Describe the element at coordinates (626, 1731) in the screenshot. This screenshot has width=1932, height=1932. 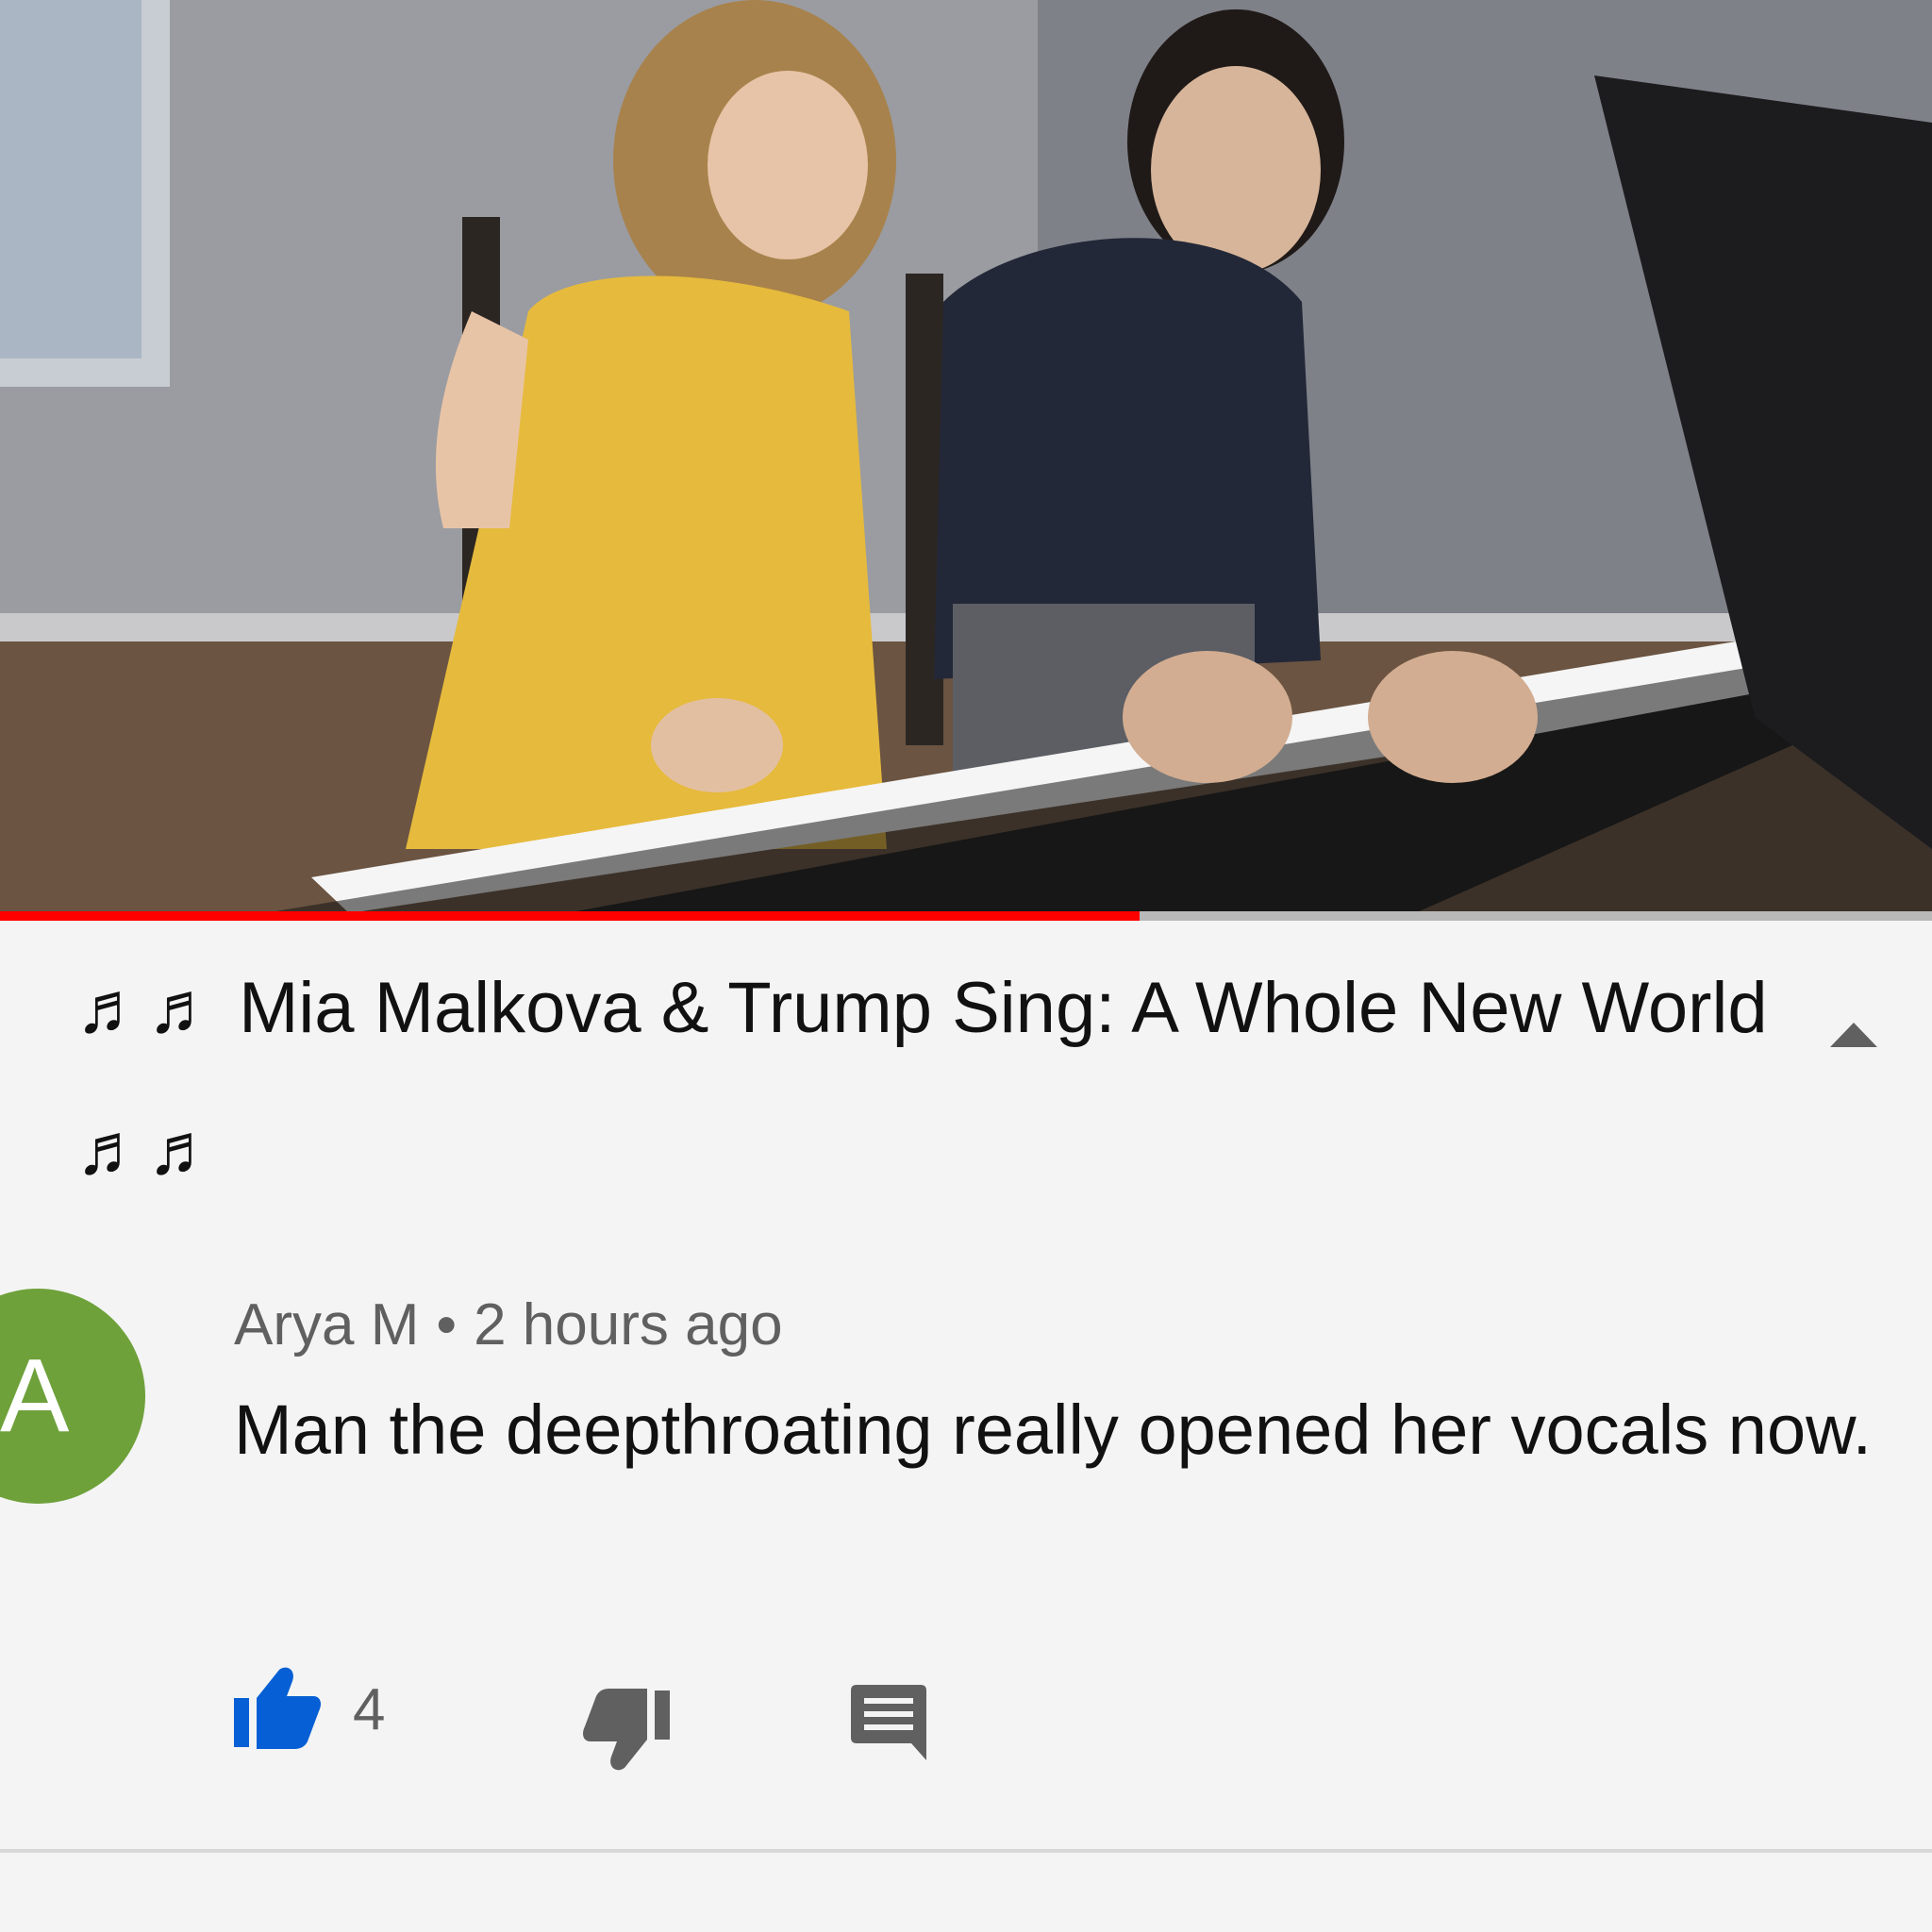
I see `thumbs-down-icon` at that location.